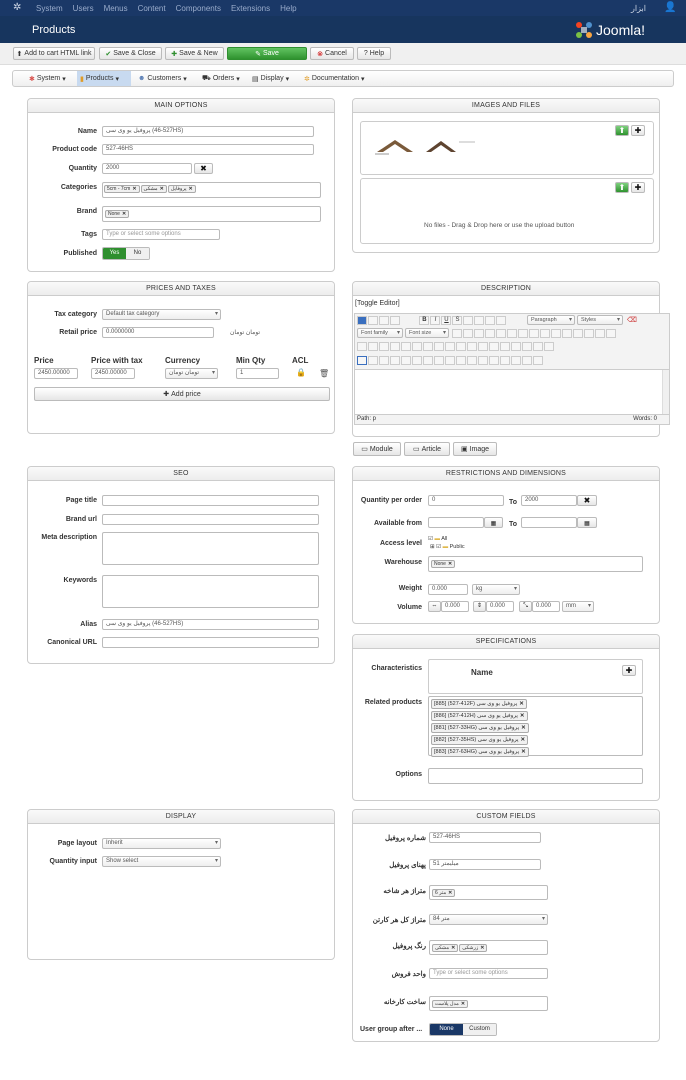  What do you see at coordinates (161, 314) in the screenshot?
I see `tax-category-select: Default tax category` at bounding box center [161, 314].